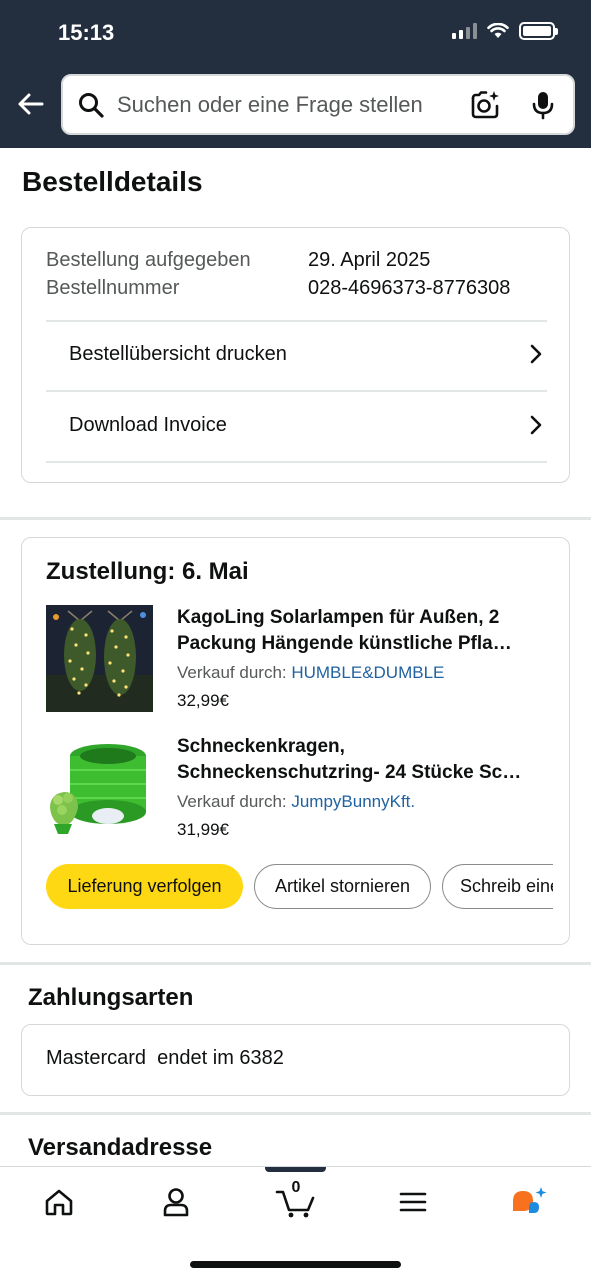 The image size is (591, 1280). I want to click on nav-menu, so click(413, 1202).